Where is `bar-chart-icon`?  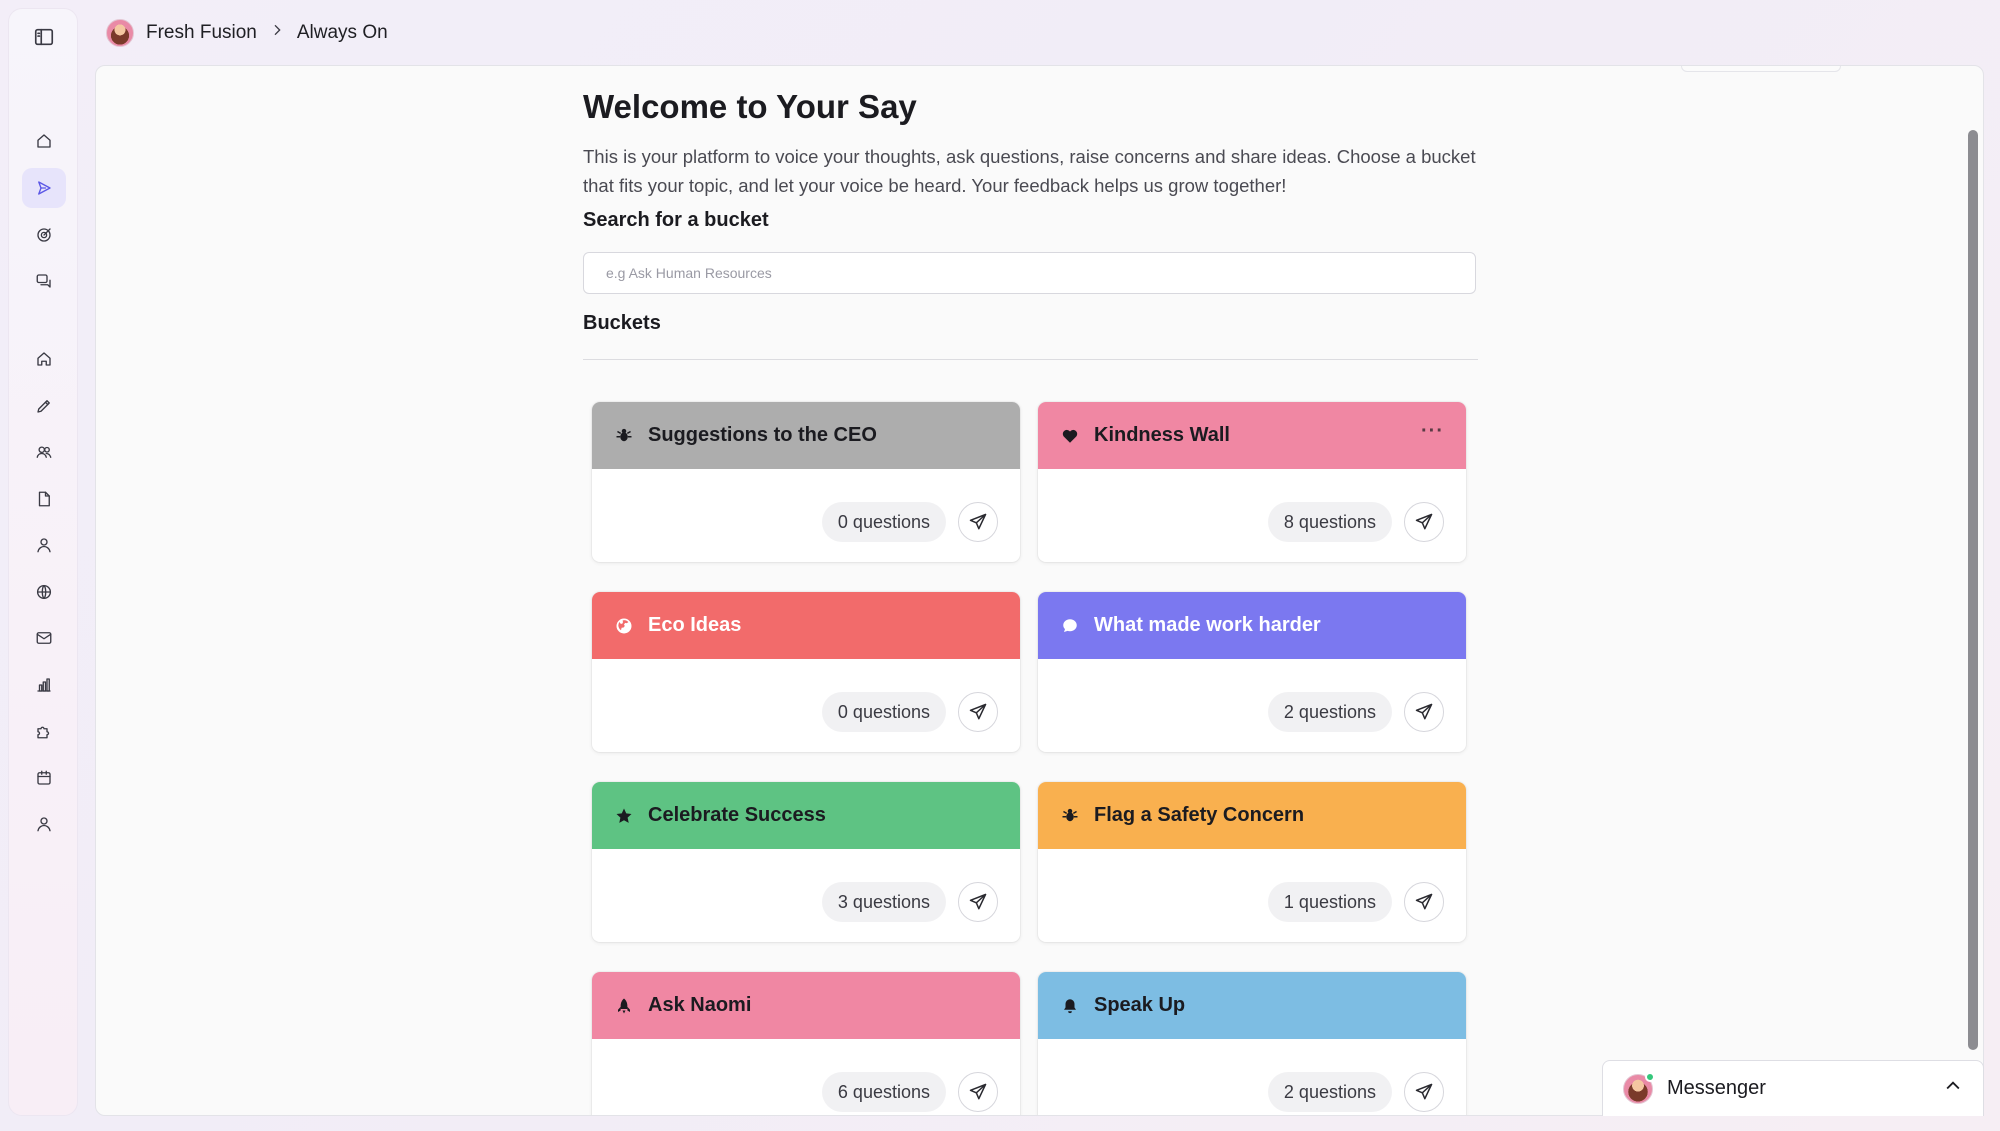 bar-chart-icon is located at coordinates (44, 685).